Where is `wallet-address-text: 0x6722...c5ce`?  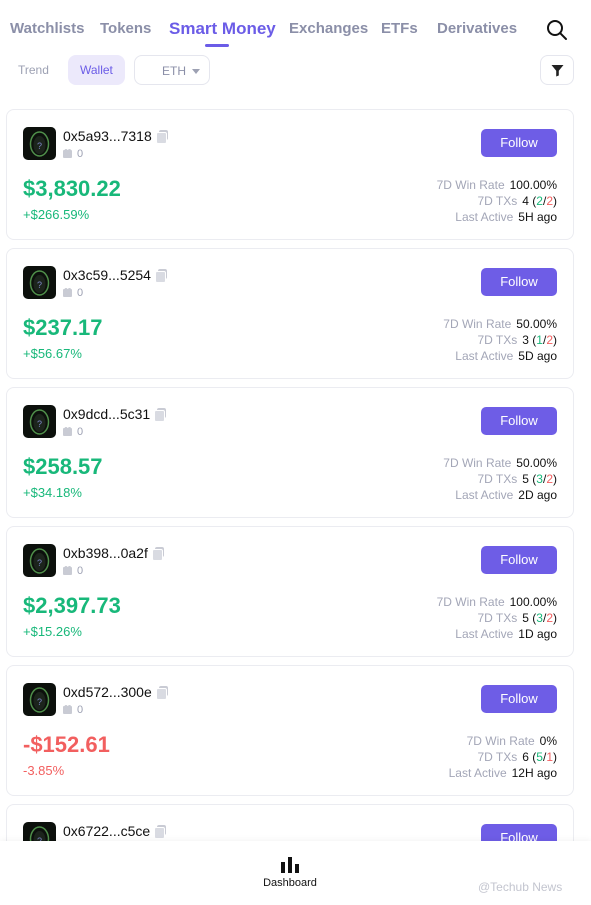
wallet-address-text: 0x6722...c5ce is located at coordinates (107, 831).